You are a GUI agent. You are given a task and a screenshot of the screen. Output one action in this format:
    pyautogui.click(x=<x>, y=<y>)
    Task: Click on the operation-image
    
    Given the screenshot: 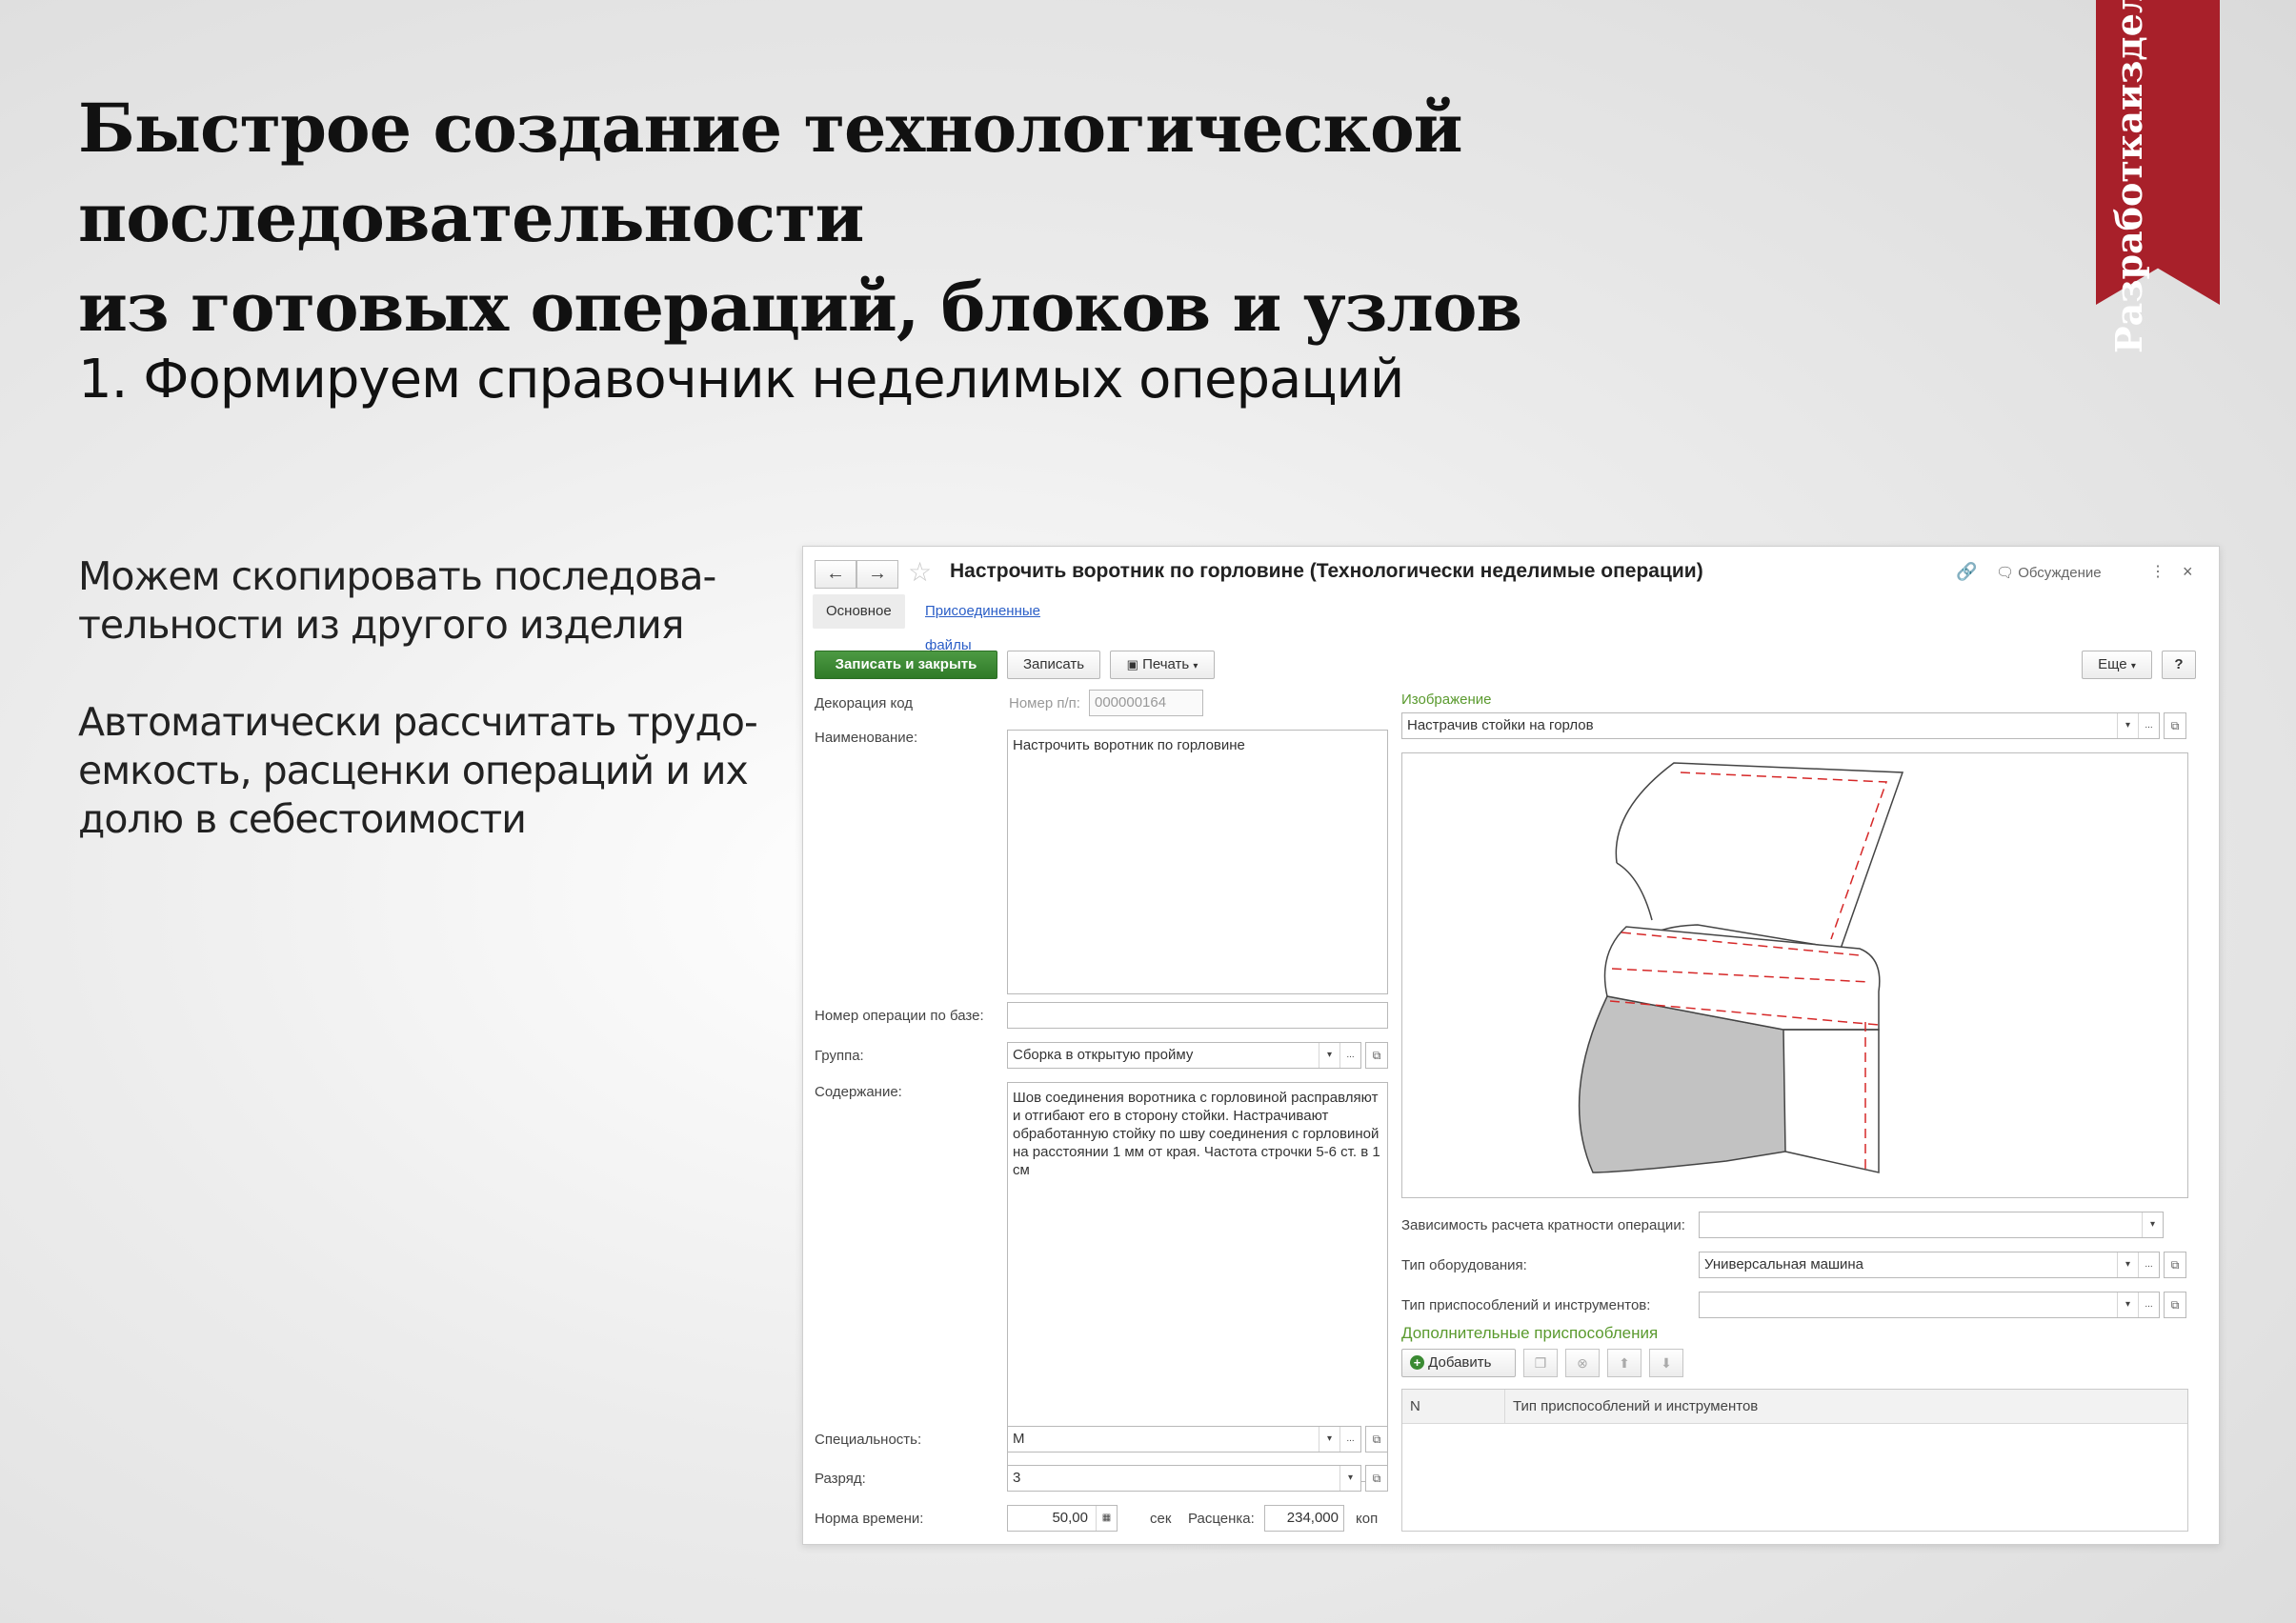 What is the action you would take?
    pyautogui.click(x=1794, y=975)
    